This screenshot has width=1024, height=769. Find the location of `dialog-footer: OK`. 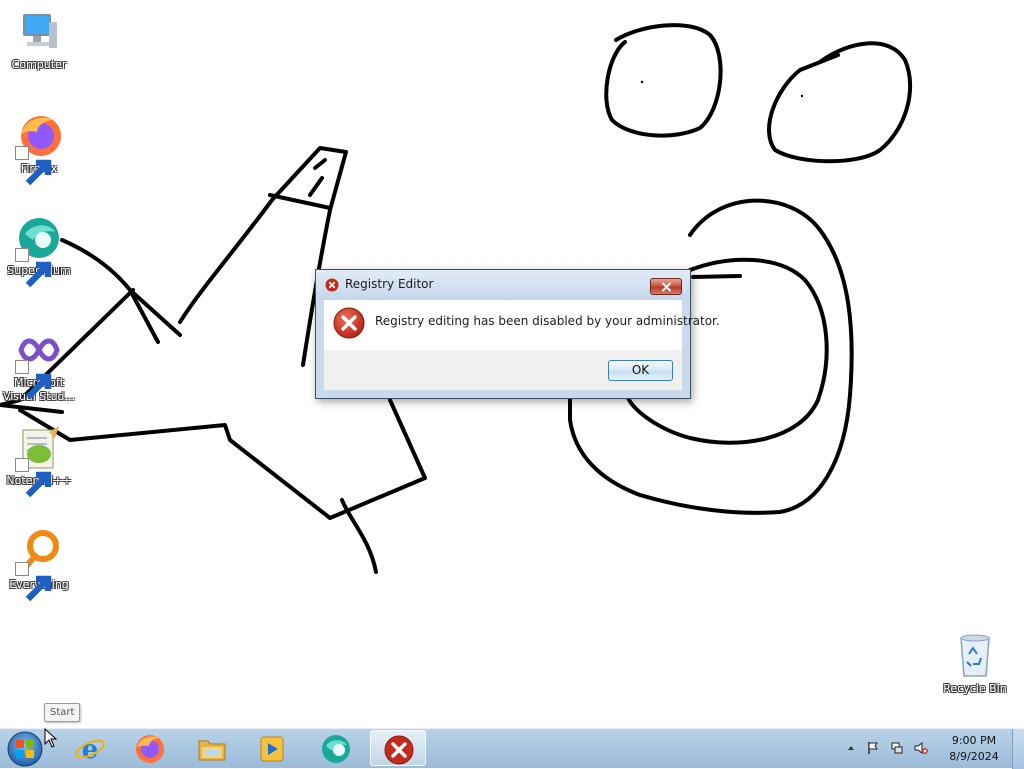

dialog-footer: OK is located at coordinates (503, 370).